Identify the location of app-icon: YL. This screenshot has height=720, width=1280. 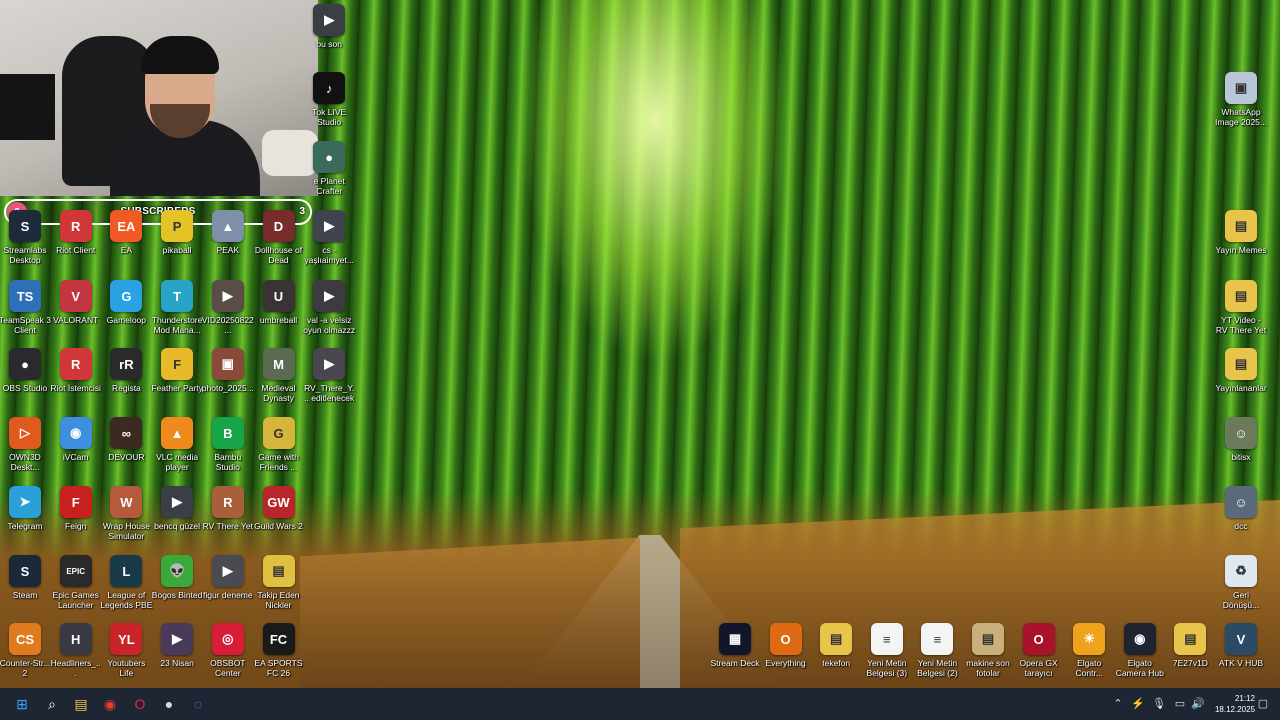
(126, 639).